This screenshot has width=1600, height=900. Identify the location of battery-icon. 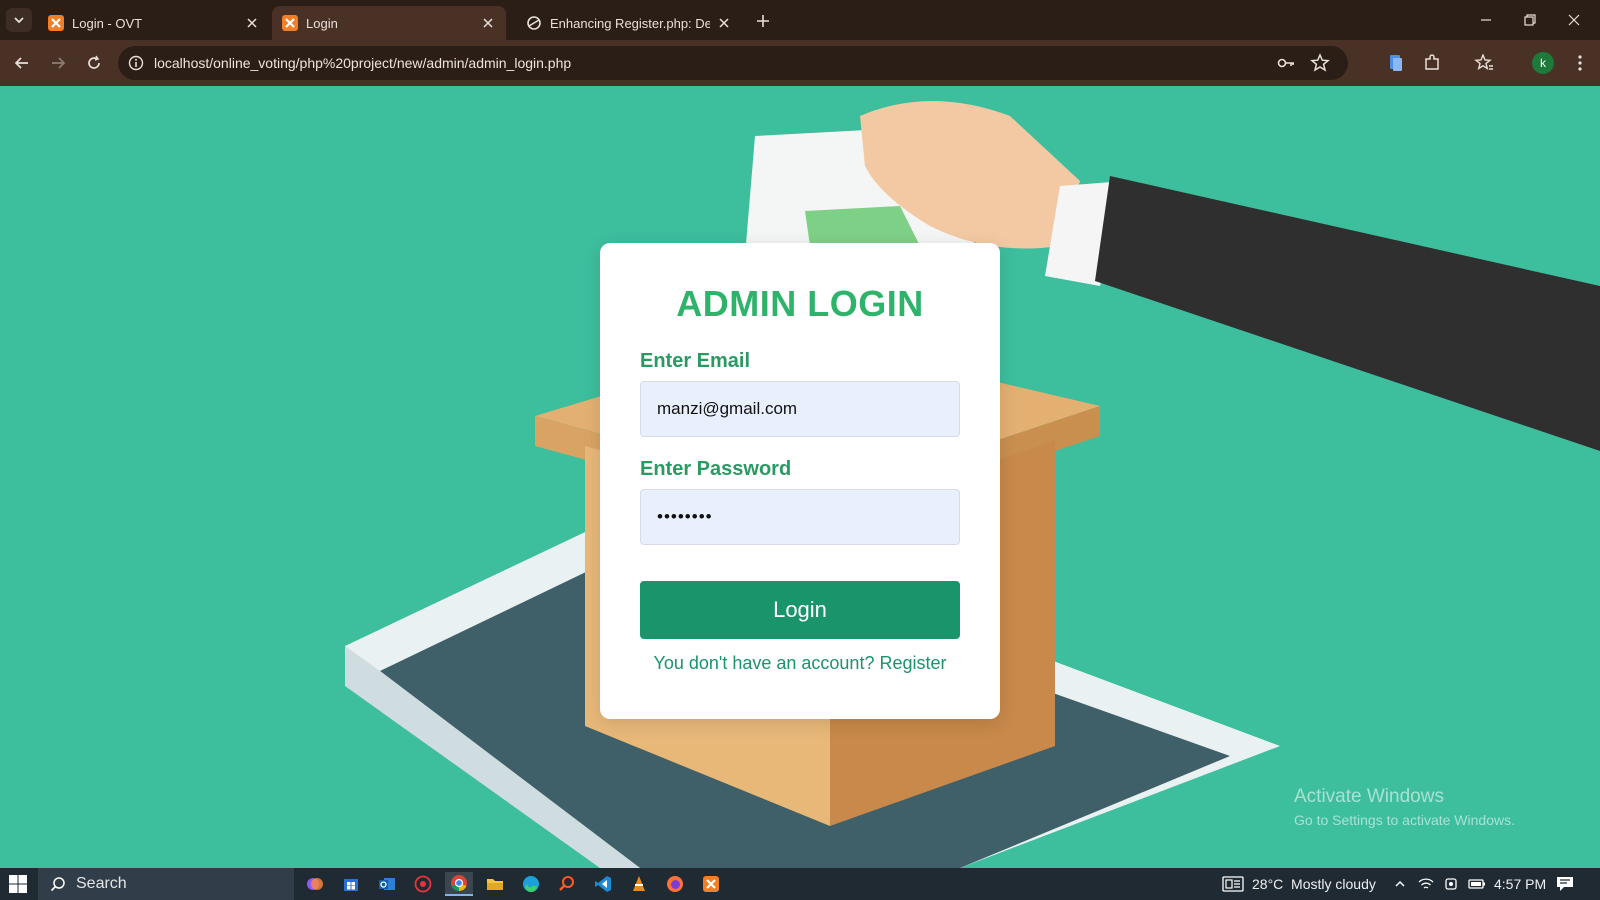
(1477, 884).